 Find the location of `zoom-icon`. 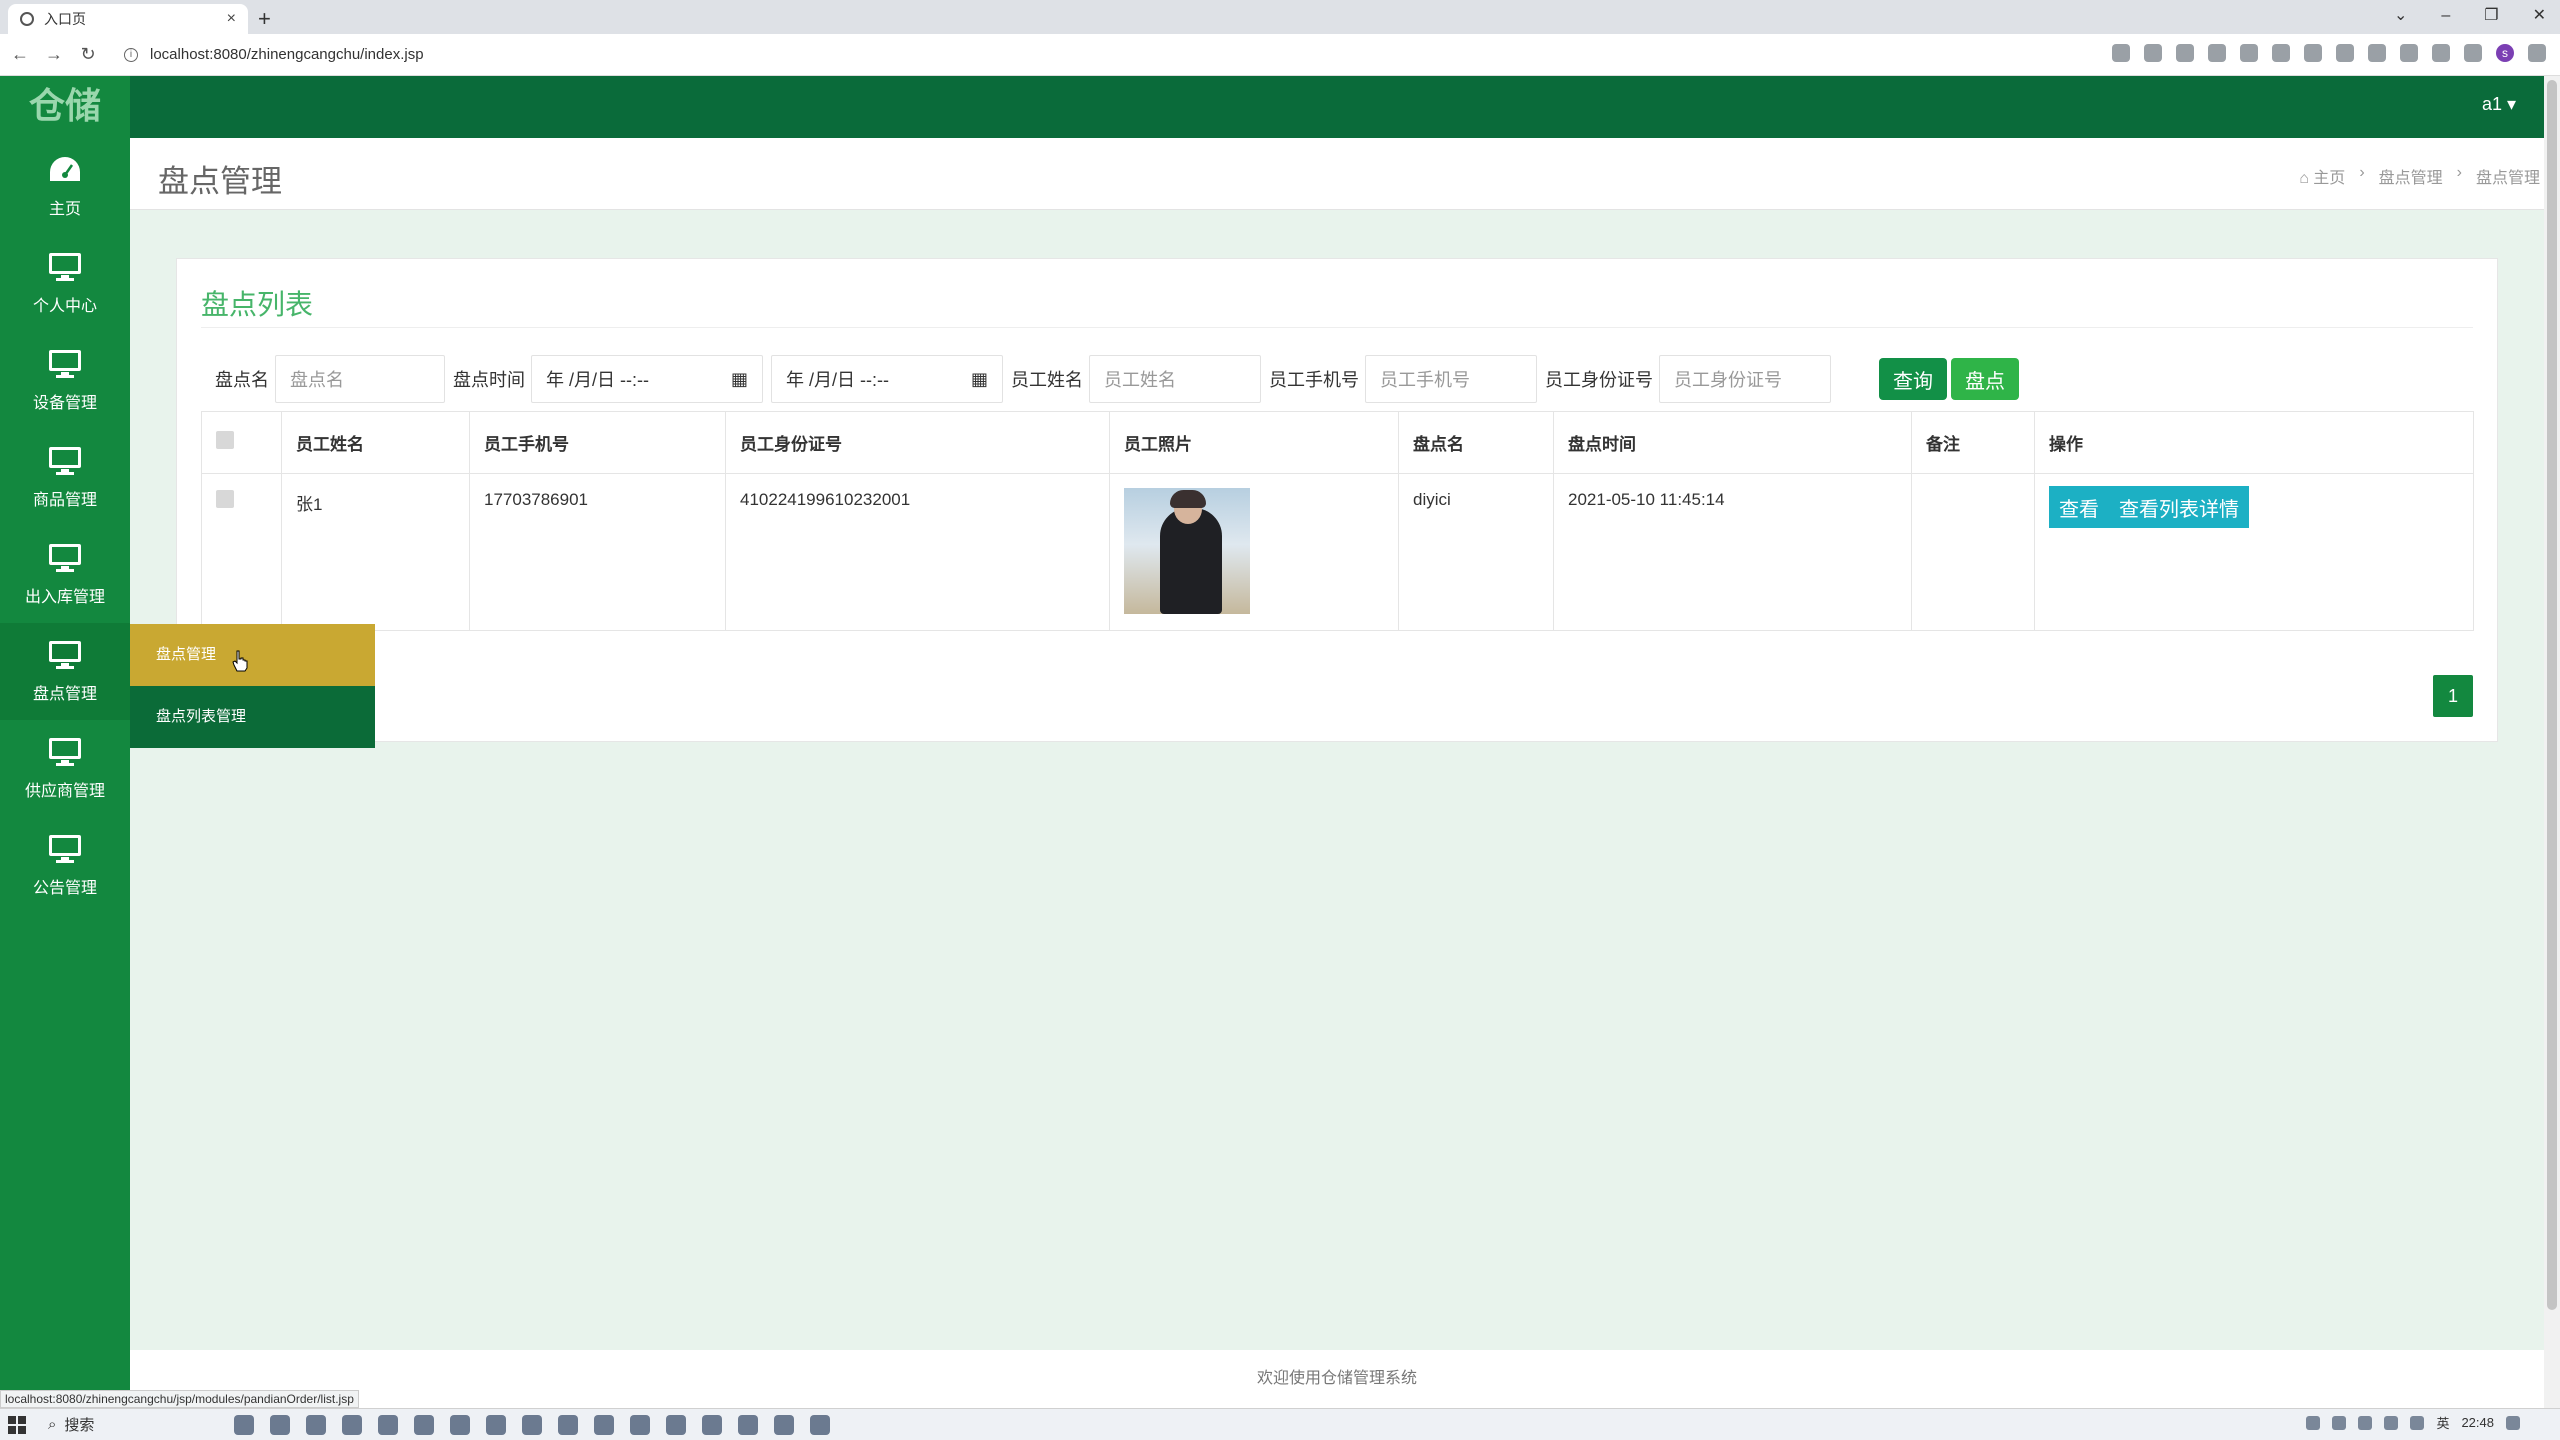

zoom-icon is located at coordinates (2121, 53).